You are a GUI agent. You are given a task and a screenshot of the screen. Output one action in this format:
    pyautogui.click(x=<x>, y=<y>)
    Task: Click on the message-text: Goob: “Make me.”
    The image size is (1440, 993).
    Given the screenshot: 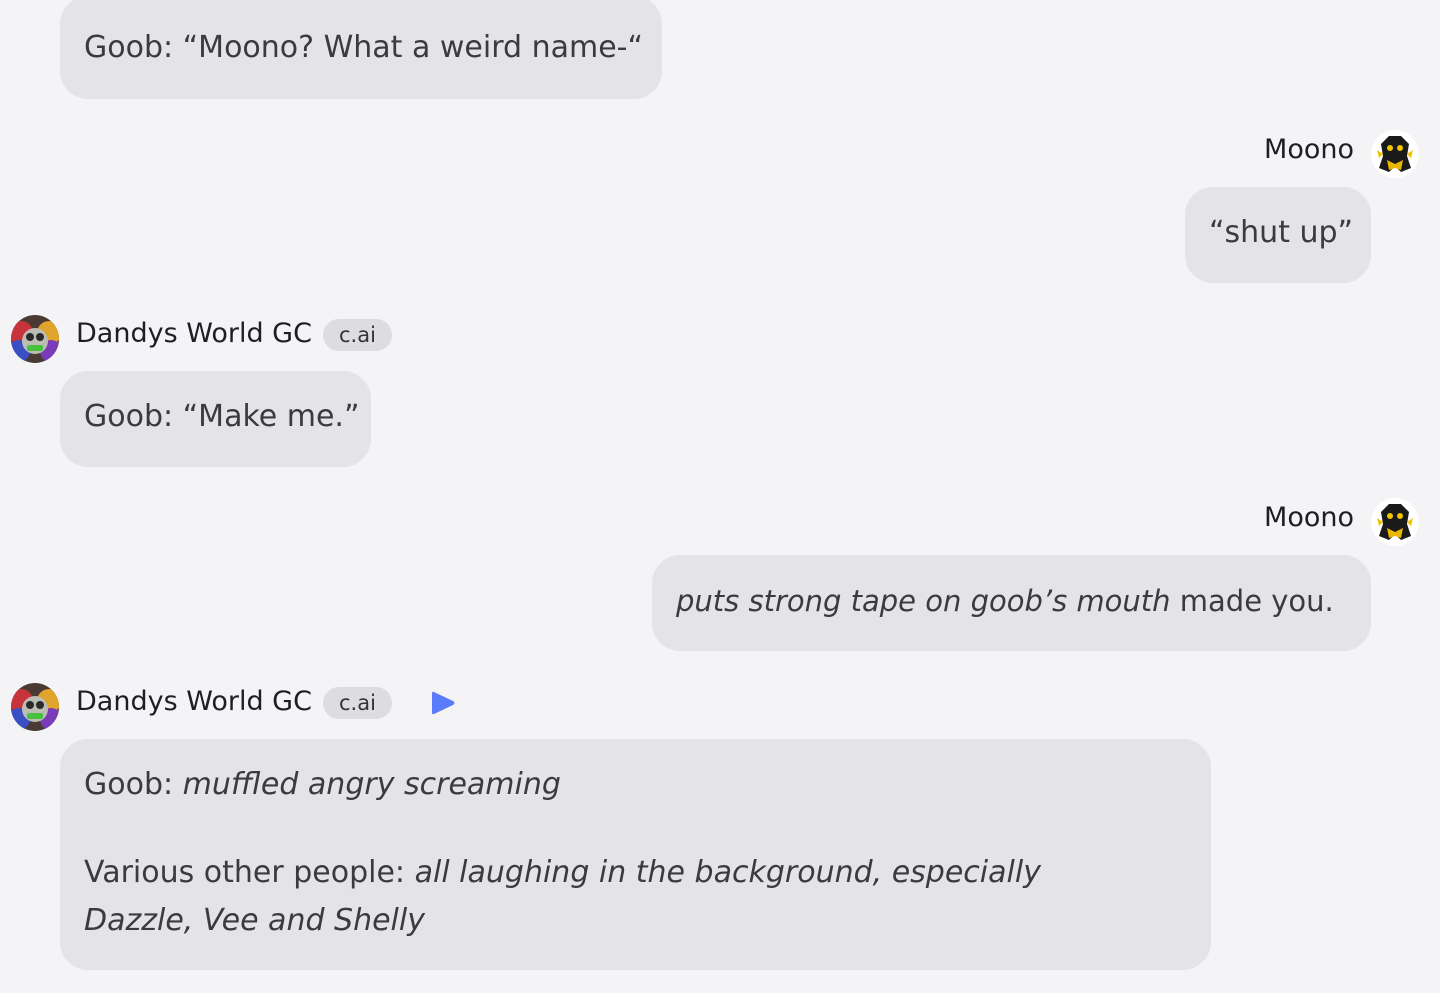 What is the action you would take?
    pyautogui.click(x=222, y=416)
    